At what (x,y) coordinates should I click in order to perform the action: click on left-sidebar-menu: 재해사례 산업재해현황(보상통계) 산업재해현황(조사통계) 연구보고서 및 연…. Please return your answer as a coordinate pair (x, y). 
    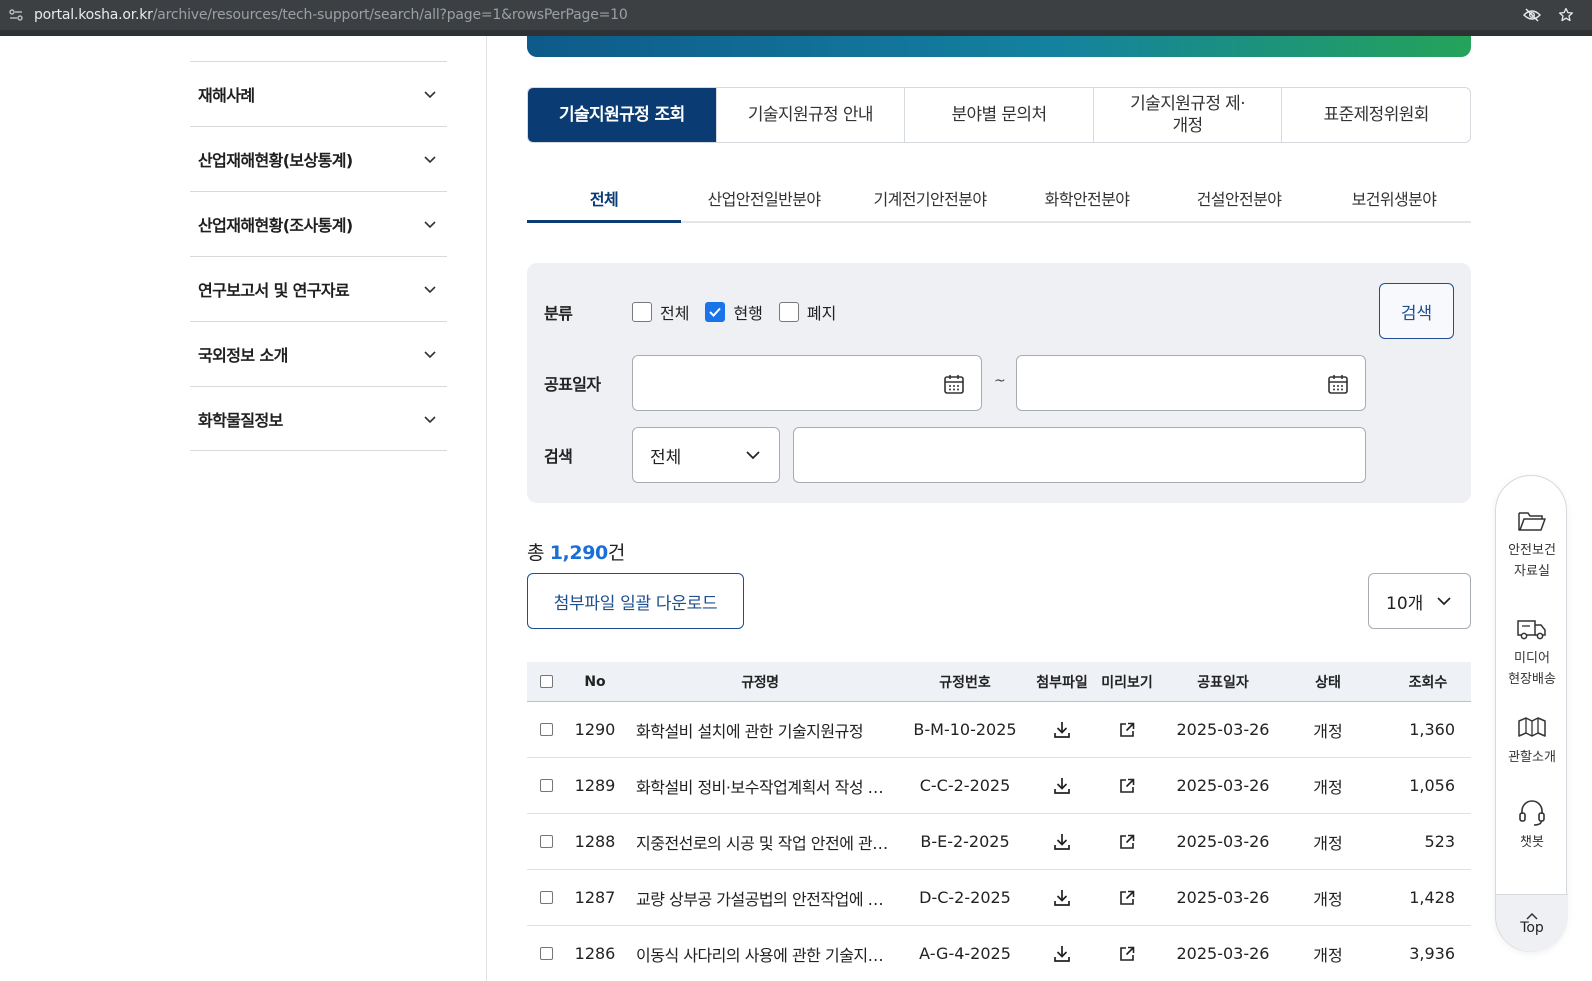
    Looking at the image, I should click on (318, 256).